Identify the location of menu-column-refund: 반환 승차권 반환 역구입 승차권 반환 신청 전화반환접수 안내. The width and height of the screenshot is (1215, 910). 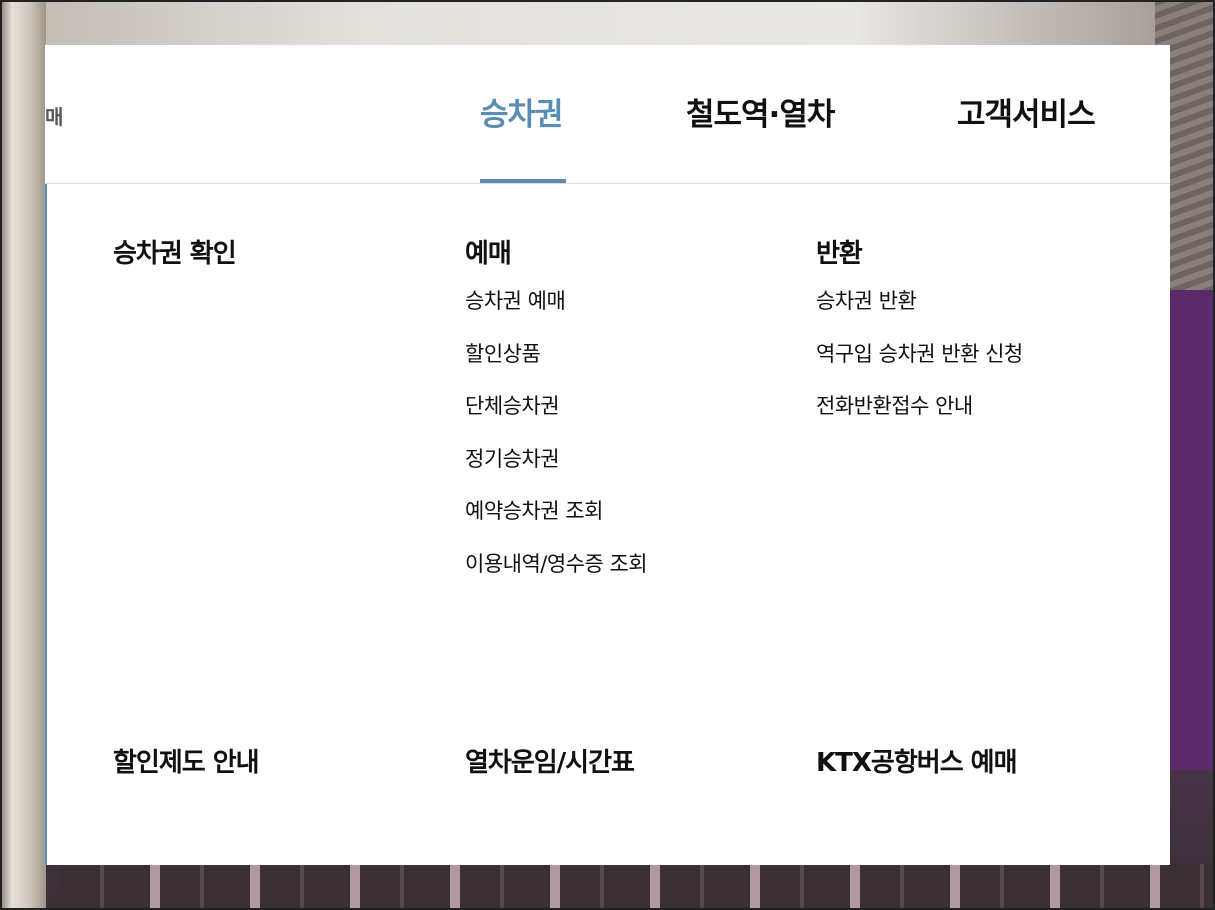
(919, 339).